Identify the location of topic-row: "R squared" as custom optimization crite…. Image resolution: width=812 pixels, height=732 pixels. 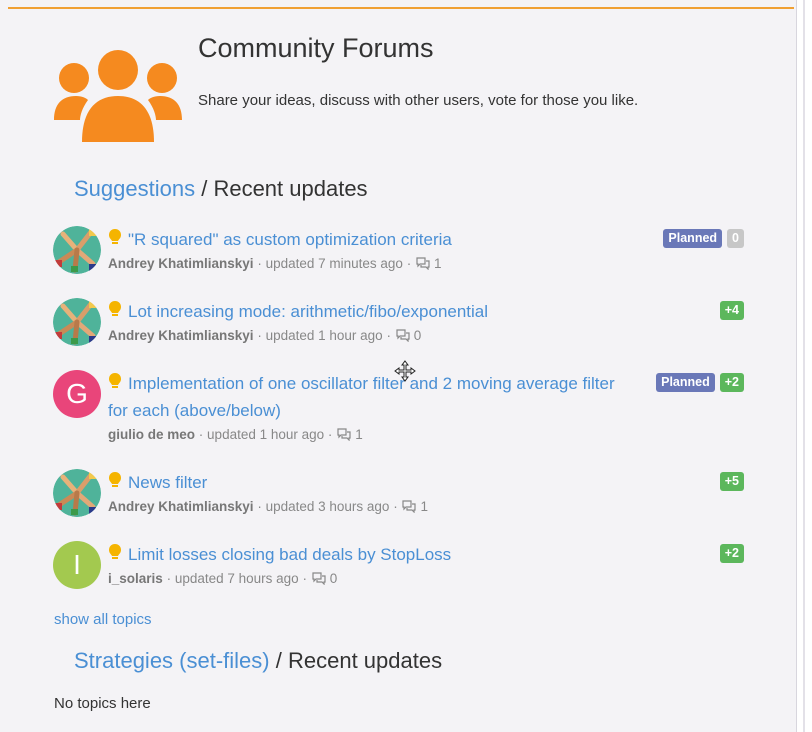
(400, 251).